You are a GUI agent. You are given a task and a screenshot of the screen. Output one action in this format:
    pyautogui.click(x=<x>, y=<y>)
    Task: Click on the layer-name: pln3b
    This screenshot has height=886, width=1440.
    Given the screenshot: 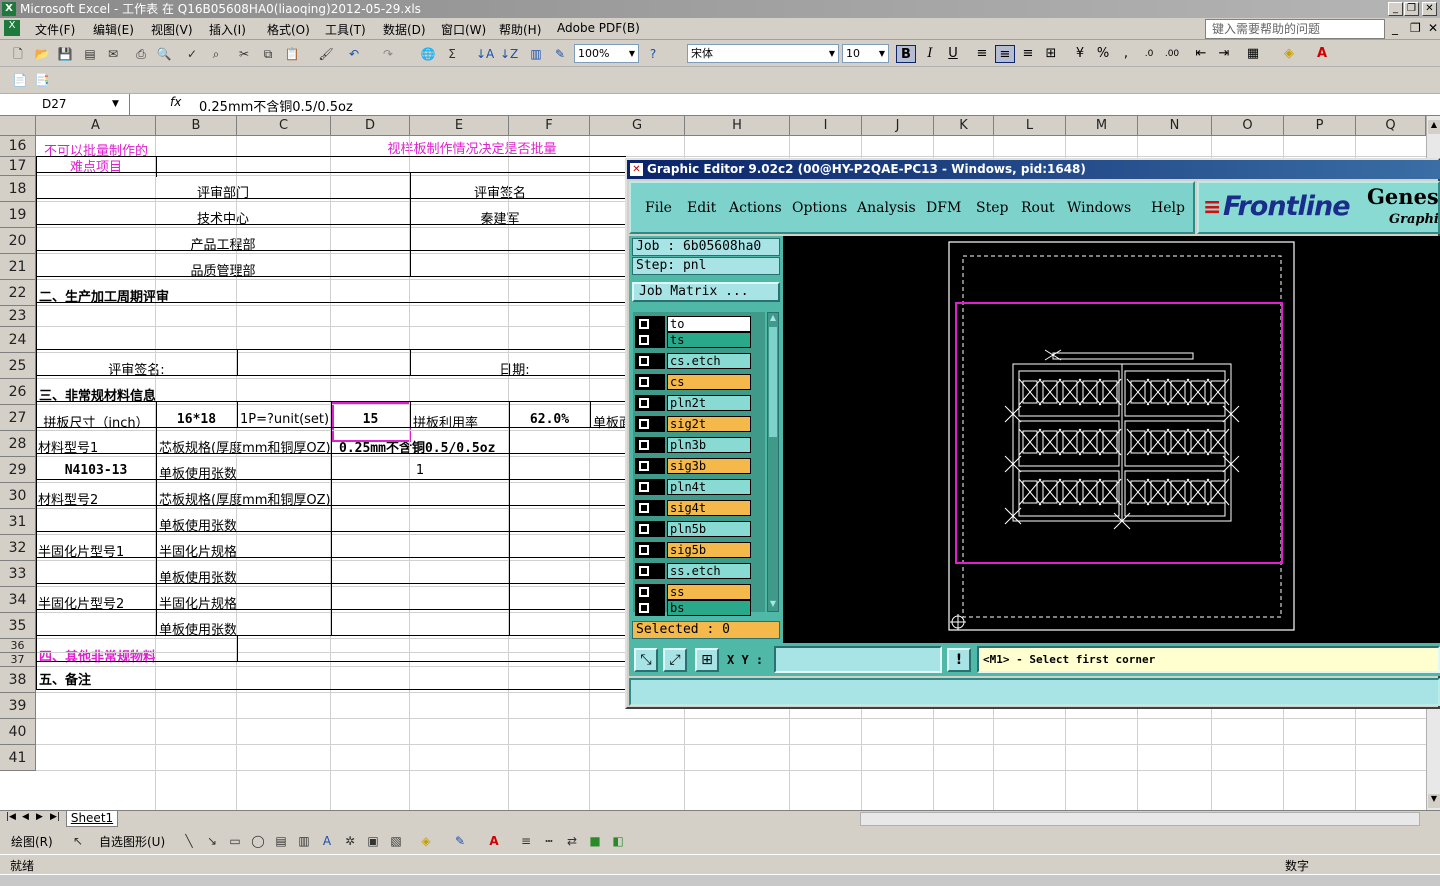 What is the action you would take?
    pyautogui.click(x=709, y=445)
    